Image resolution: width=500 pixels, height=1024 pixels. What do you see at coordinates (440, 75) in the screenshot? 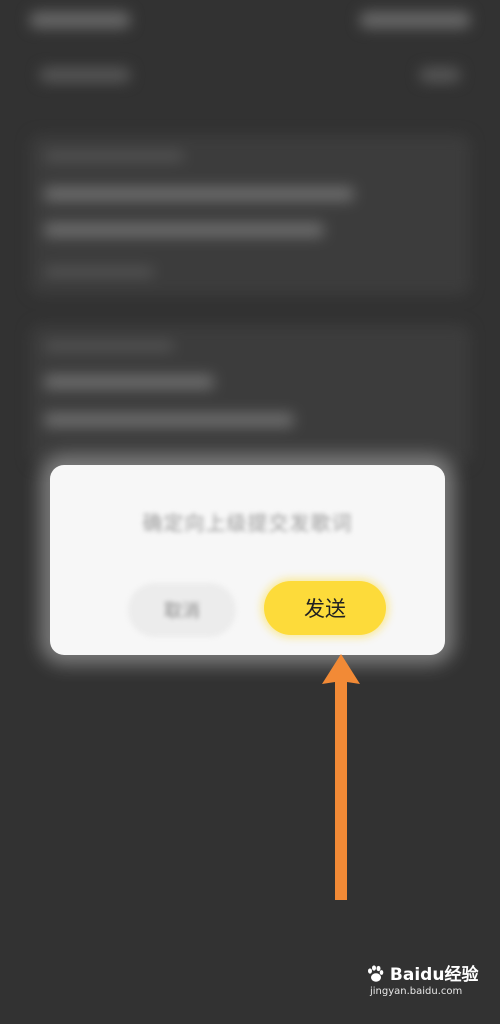
I see `nav-right-block` at bounding box center [440, 75].